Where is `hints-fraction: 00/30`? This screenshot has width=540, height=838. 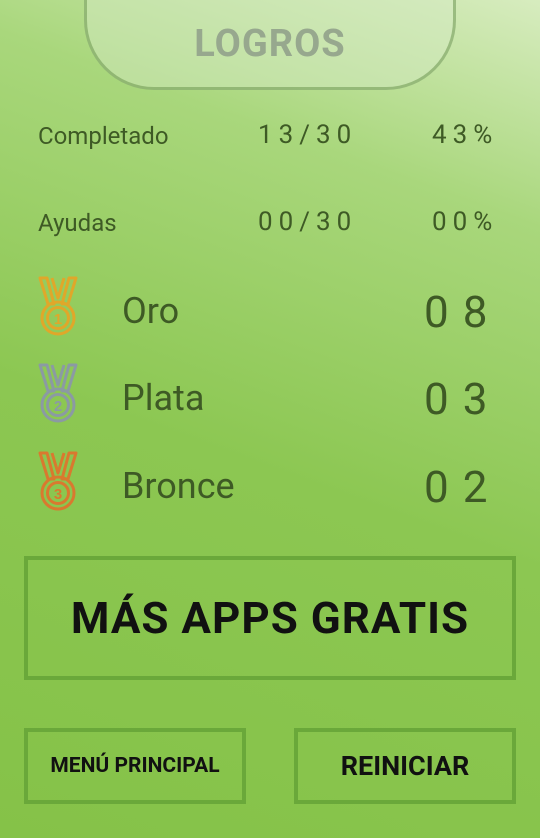 hints-fraction: 00/30 is located at coordinates (308, 222).